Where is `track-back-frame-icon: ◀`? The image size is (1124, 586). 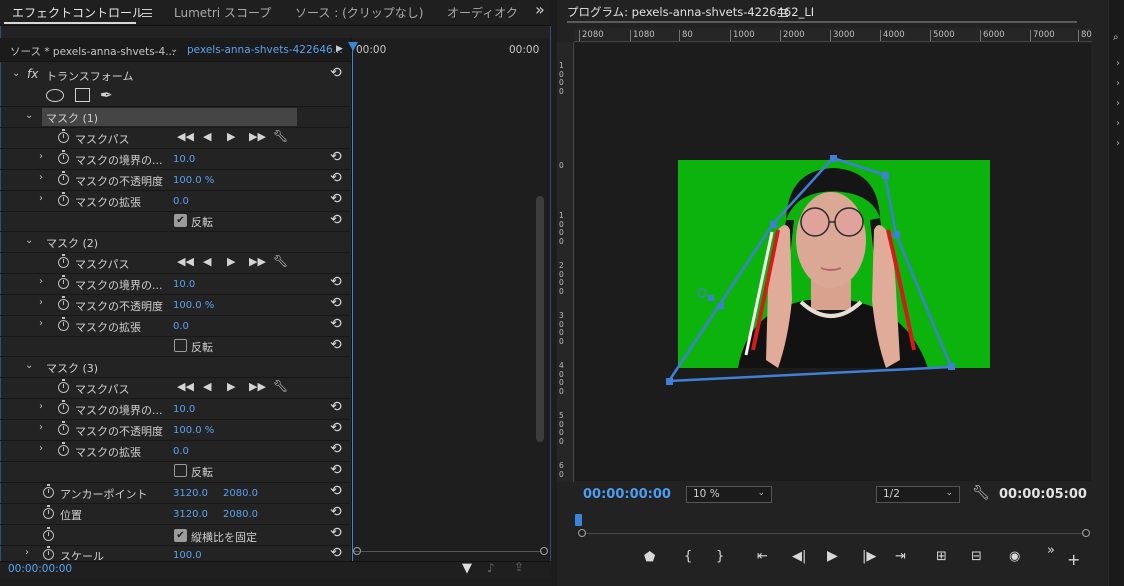 track-back-frame-icon: ◀ is located at coordinates (207, 261).